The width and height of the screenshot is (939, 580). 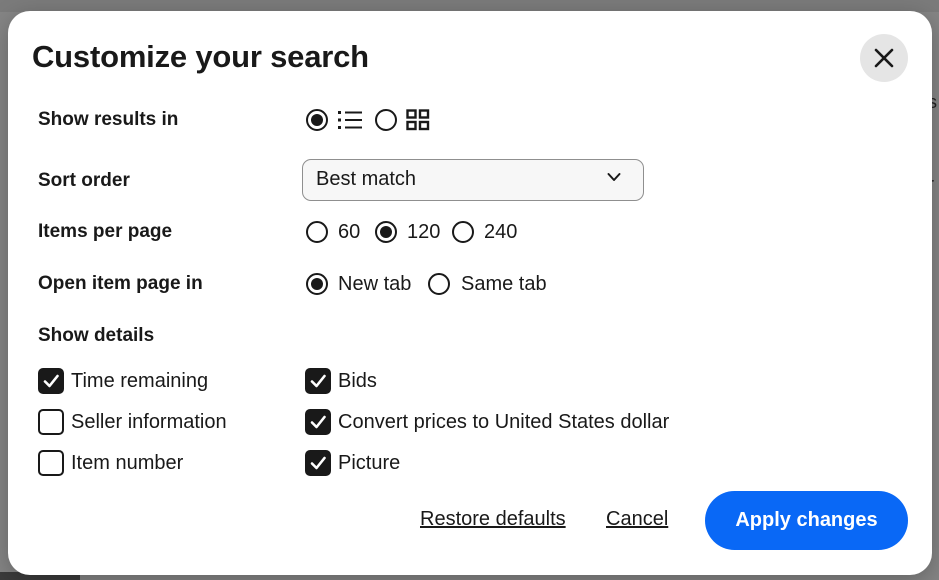 What do you see at coordinates (418, 120) in the screenshot?
I see `grid-view-icon` at bounding box center [418, 120].